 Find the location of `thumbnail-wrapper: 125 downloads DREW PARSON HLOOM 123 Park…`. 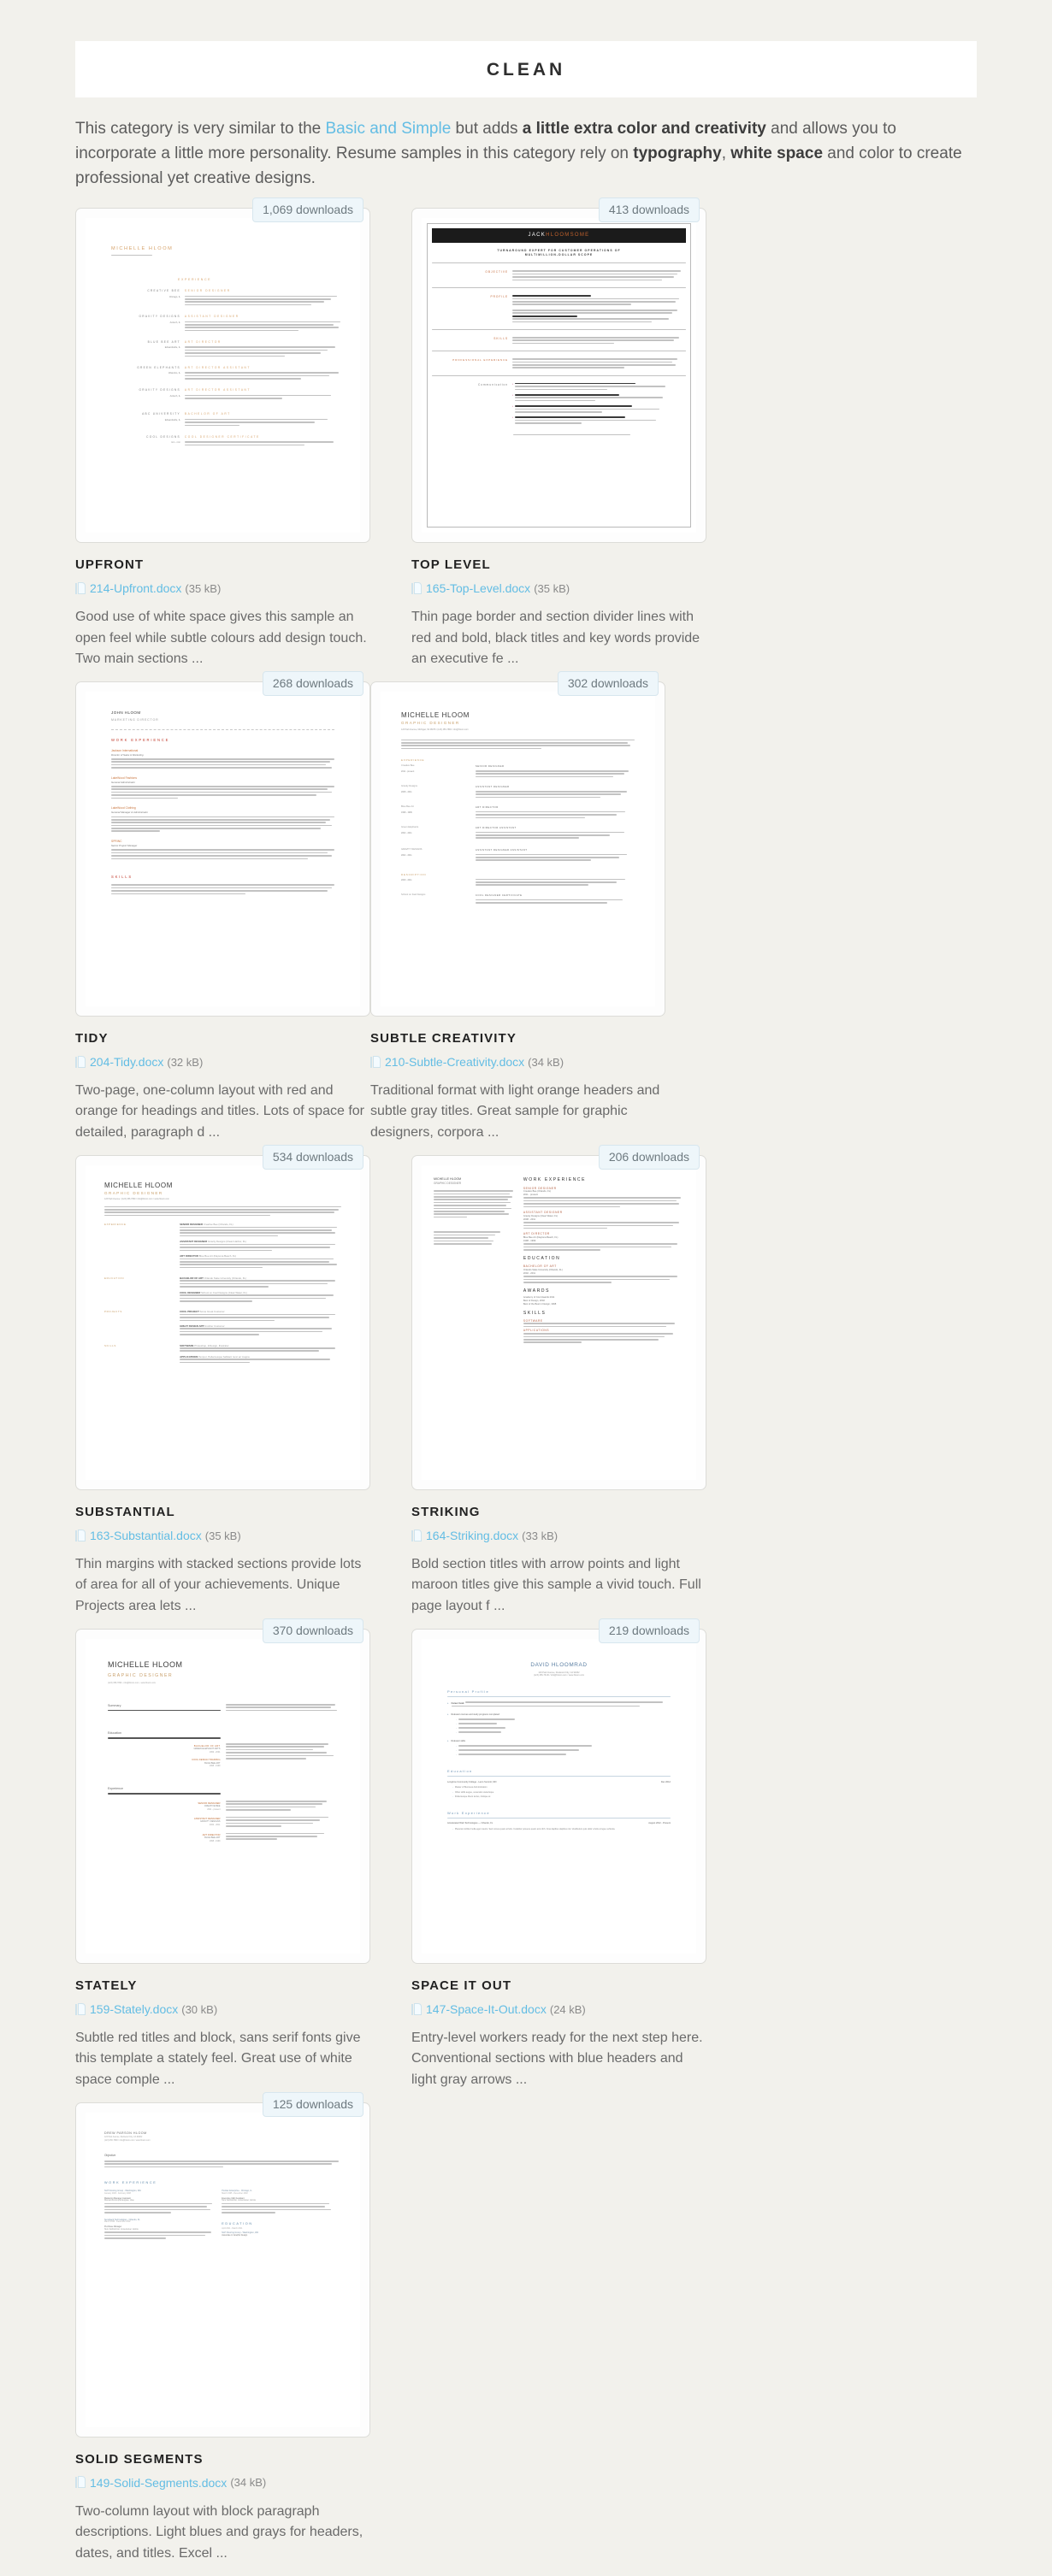

thumbnail-wrapper: 125 downloads DREW PARSON HLOOM 123 Park… is located at coordinates (222, 2264).